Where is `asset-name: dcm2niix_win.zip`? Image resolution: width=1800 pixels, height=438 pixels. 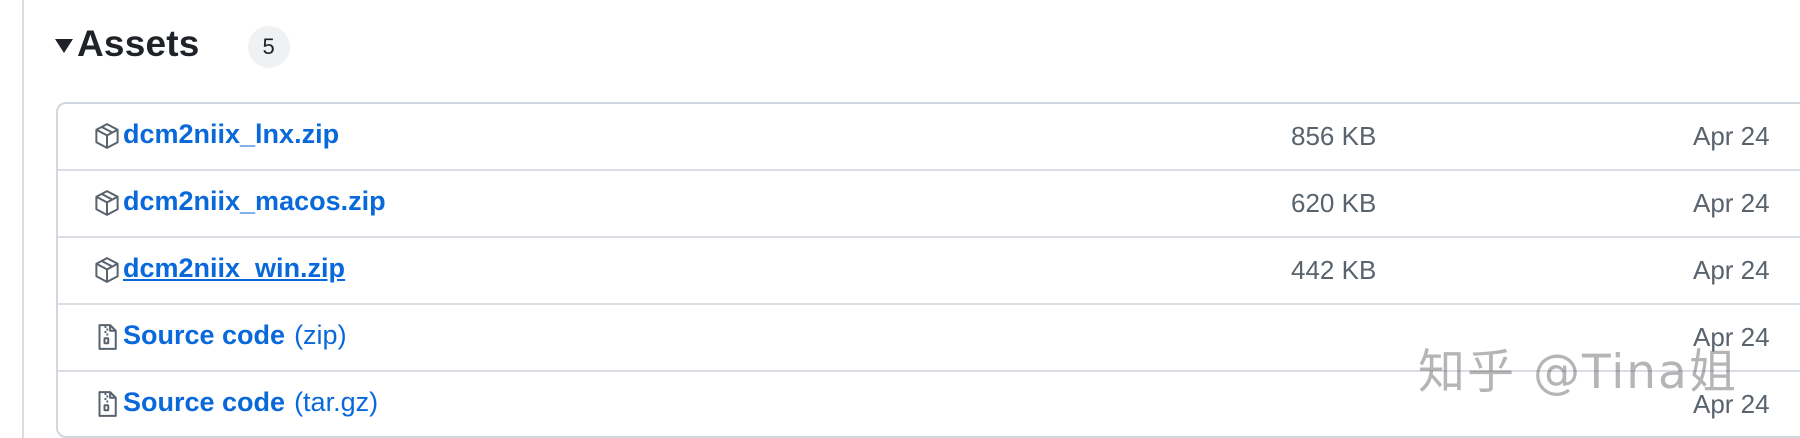 asset-name: dcm2niix_win.zip is located at coordinates (234, 268).